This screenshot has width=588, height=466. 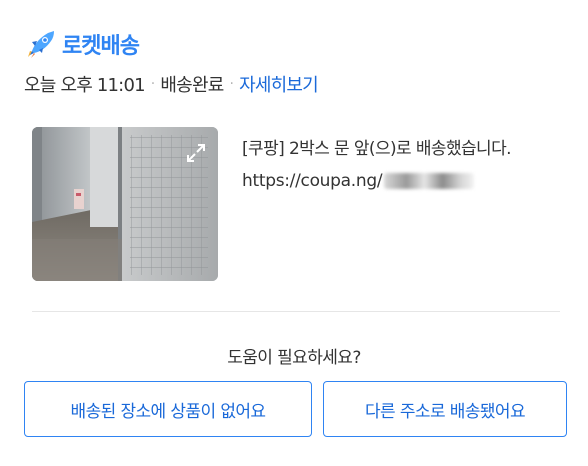 What do you see at coordinates (196, 153) in the screenshot?
I see `expand-icon` at bounding box center [196, 153].